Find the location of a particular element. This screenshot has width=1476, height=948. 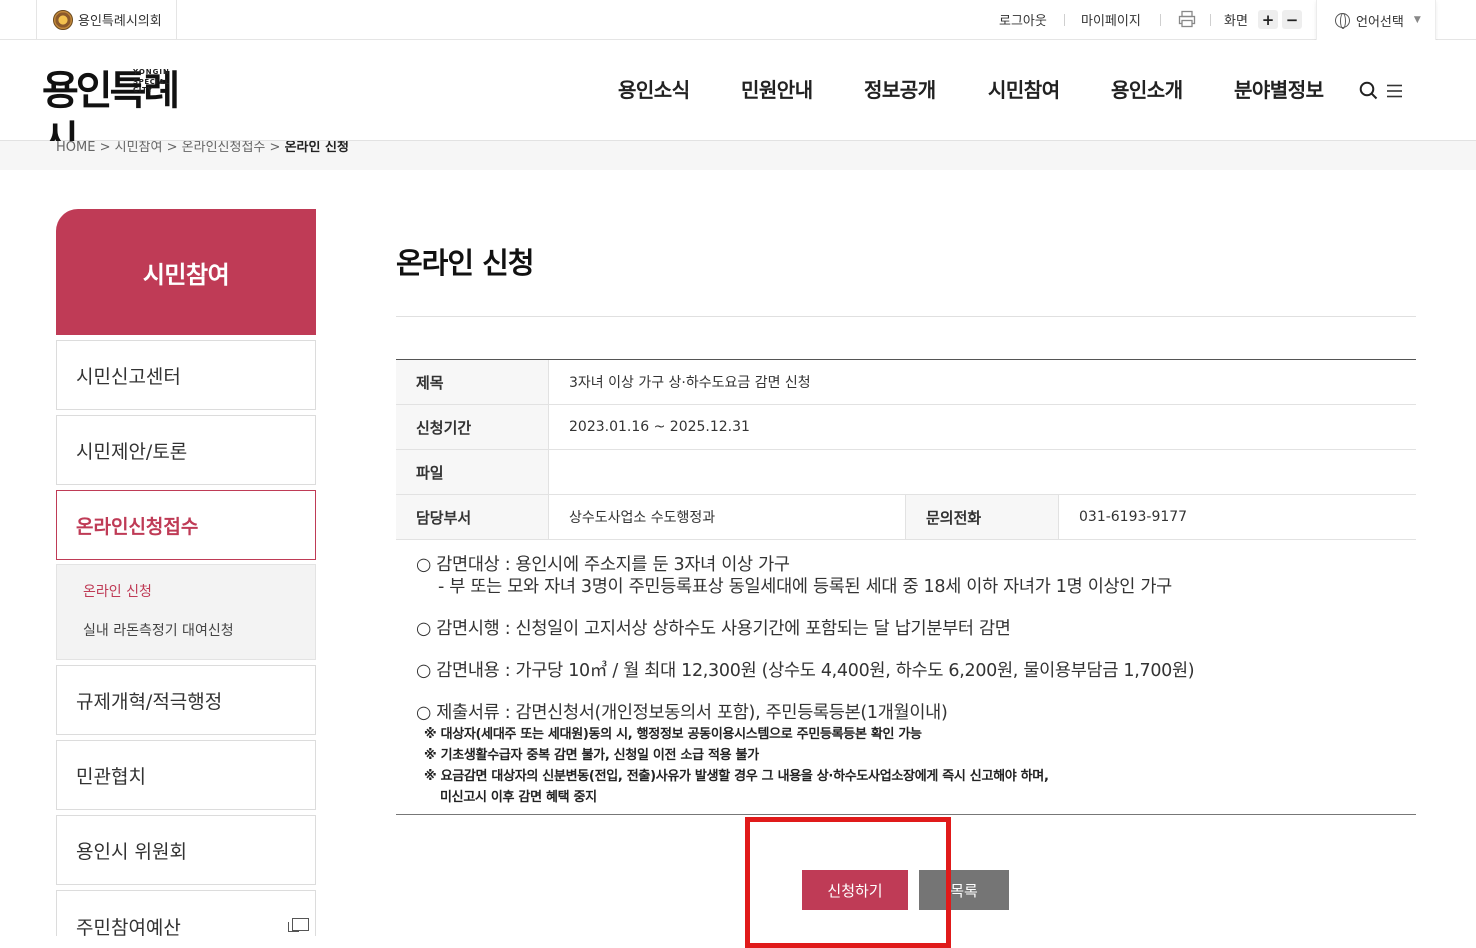

table-cell-period: 2023.01.16 ~ 2025.12.31 is located at coordinates (982, 427).